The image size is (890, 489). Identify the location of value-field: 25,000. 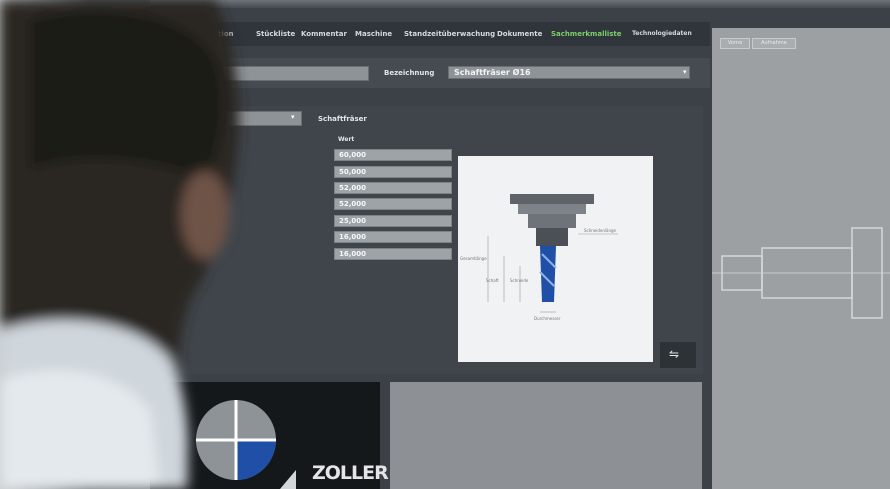
(393, 221).